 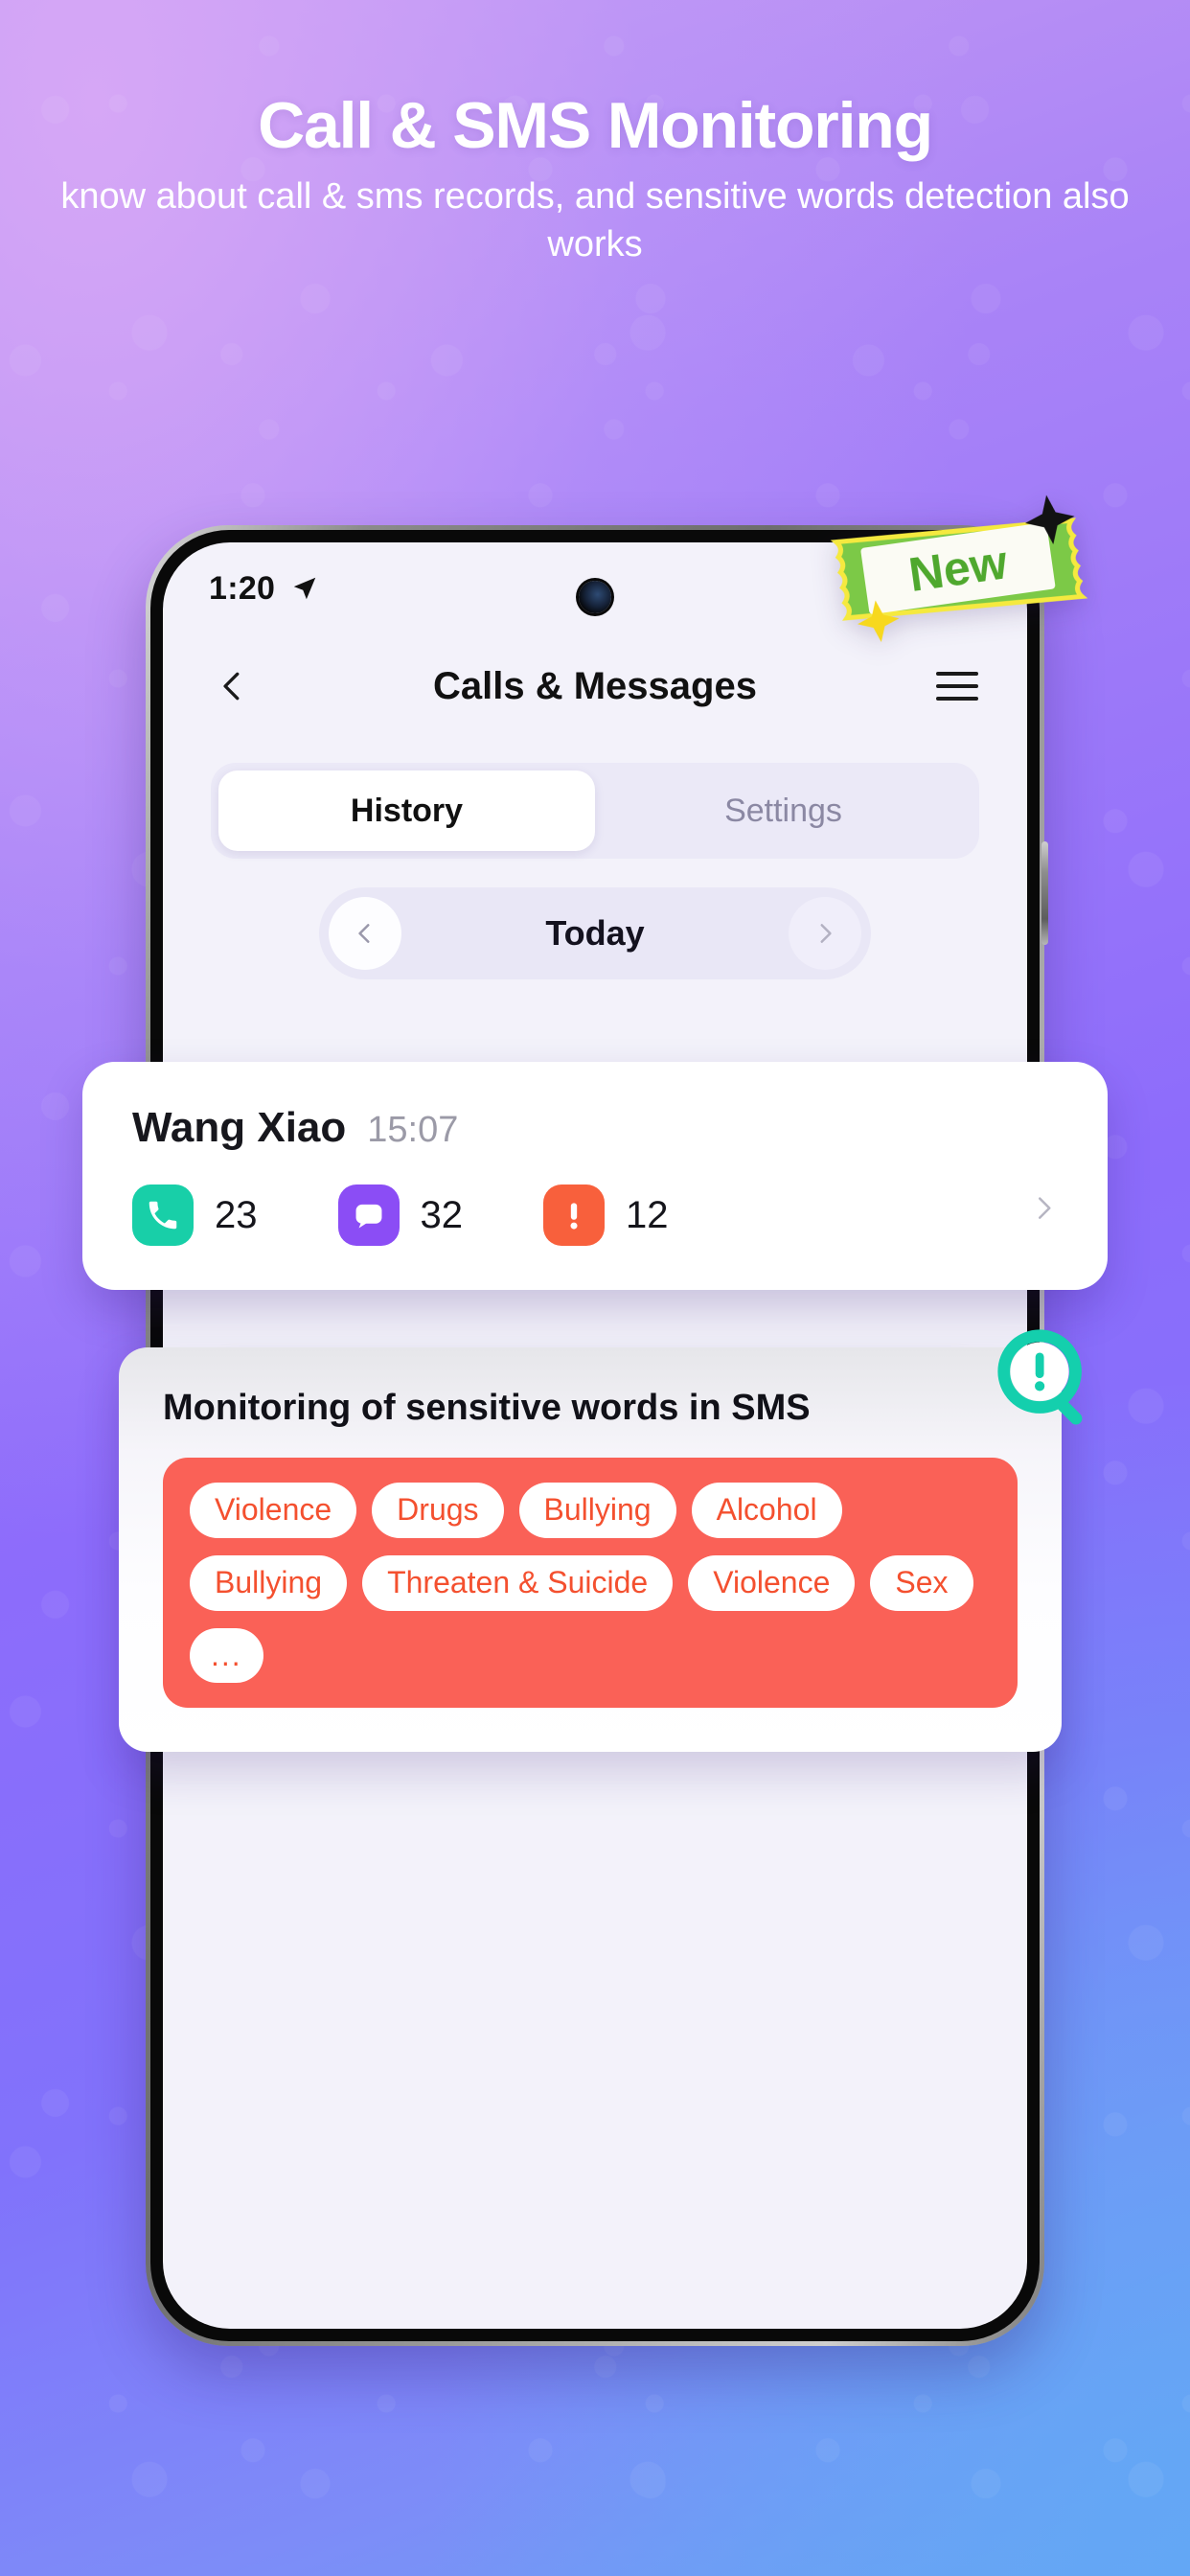 I want to click on contact-name: Wang Xiao, so click(x=240, y=1127).